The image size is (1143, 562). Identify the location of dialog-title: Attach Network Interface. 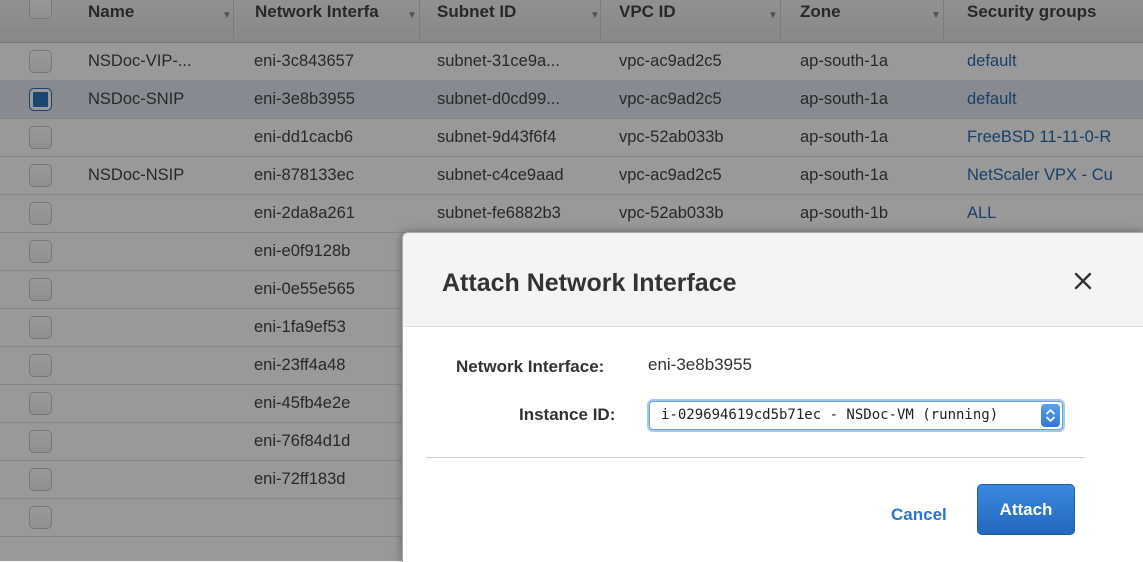
(589, 283).